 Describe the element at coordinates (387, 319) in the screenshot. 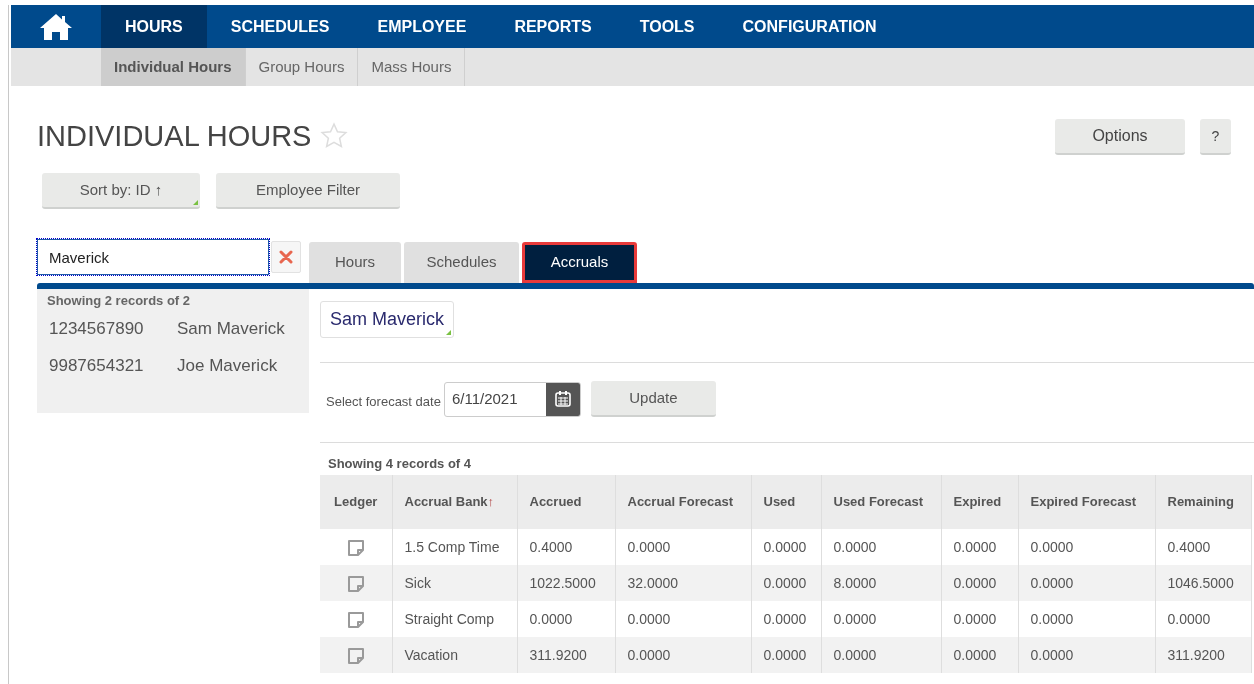

I see `employee-button: Sam Maverick` at that location.